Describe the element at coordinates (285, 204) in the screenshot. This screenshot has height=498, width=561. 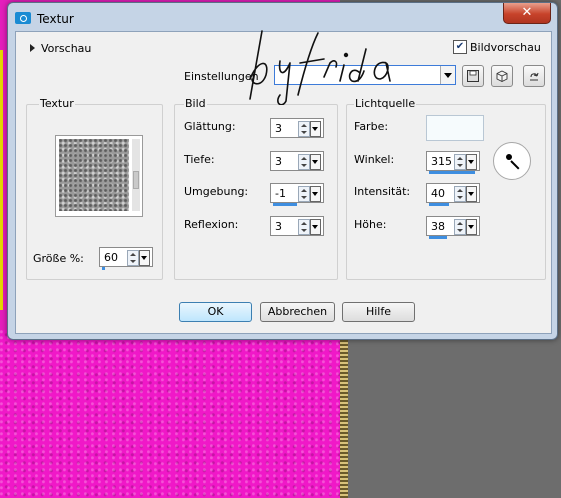
I see `ambience-slider` at that location.